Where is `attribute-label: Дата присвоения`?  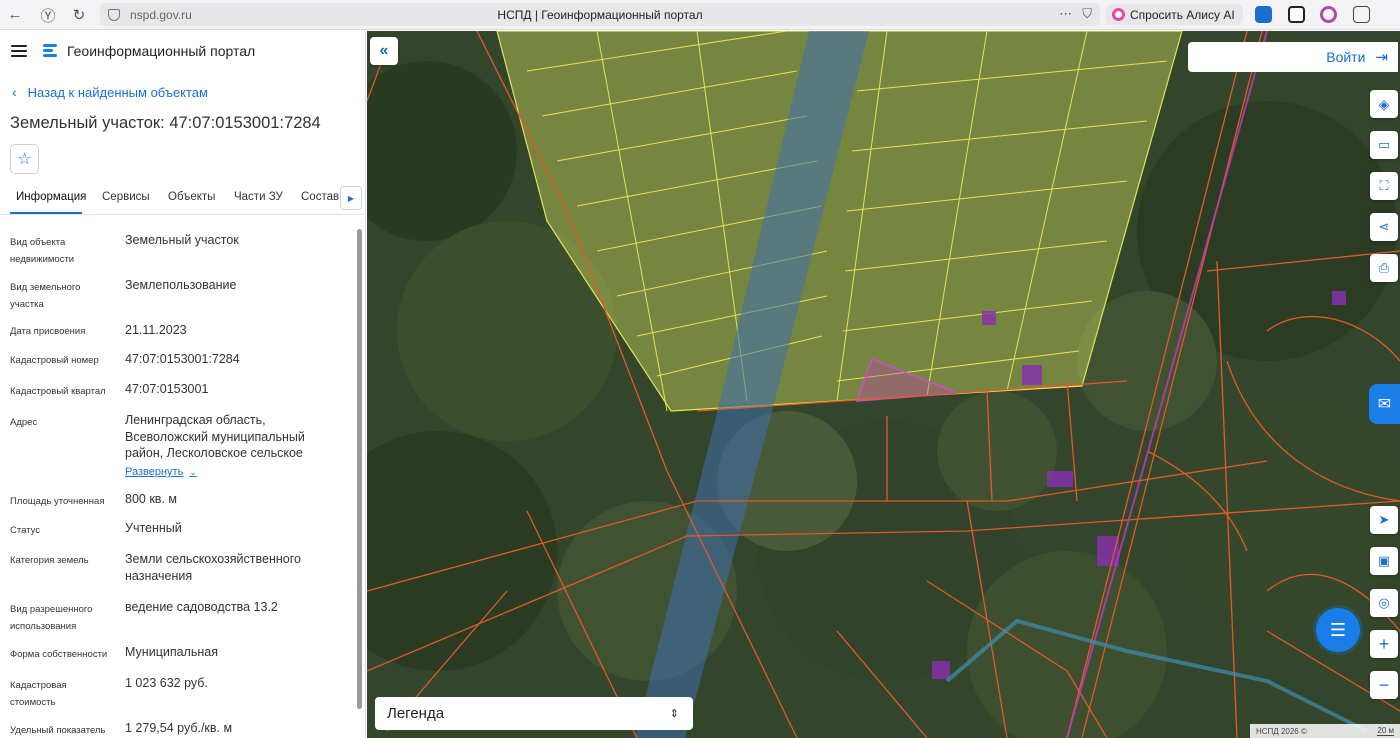 attribute-label: Дата присвоения is located at coordinates (48, 331).